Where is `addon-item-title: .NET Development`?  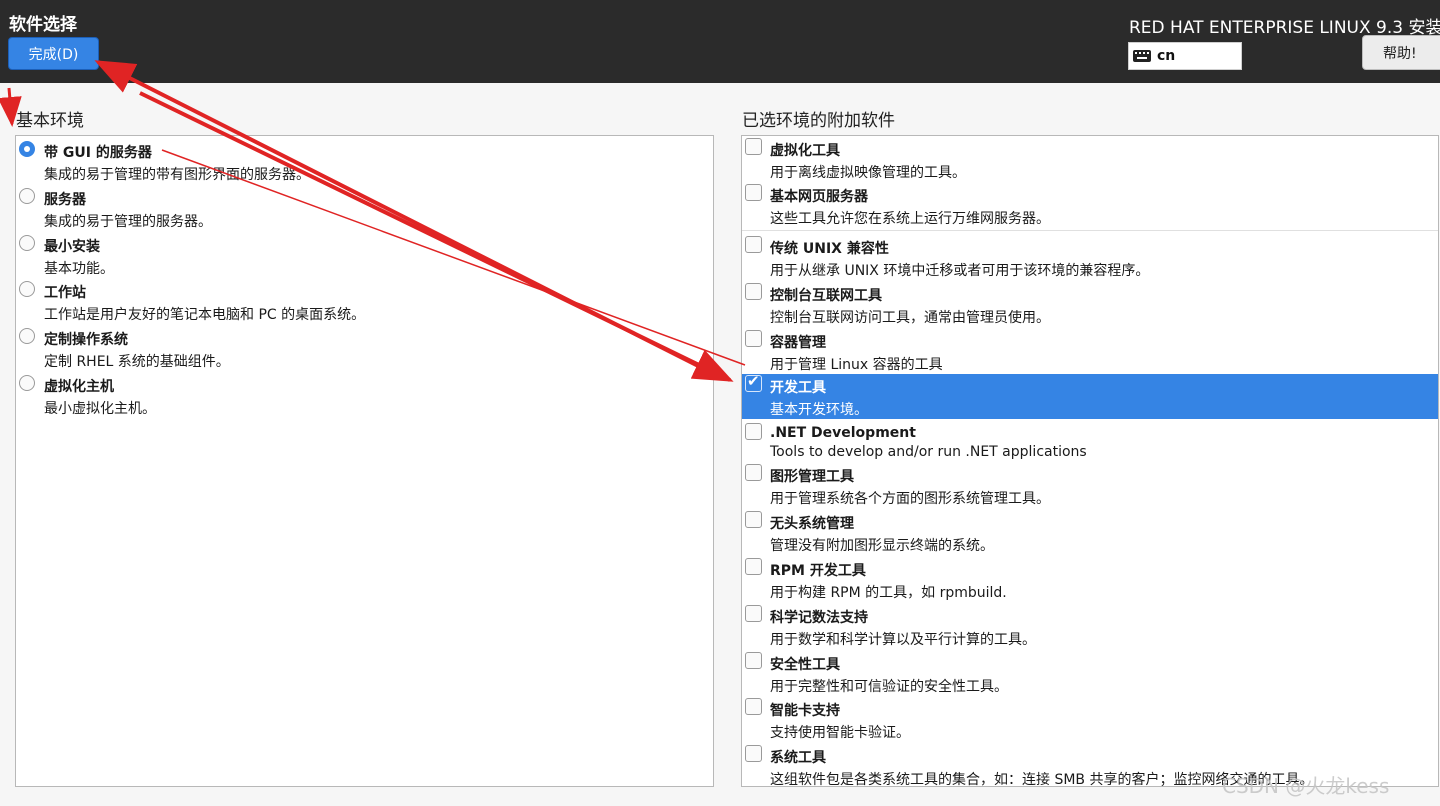 addon-item-title: .NET Development is located at coordinates (843, 433).